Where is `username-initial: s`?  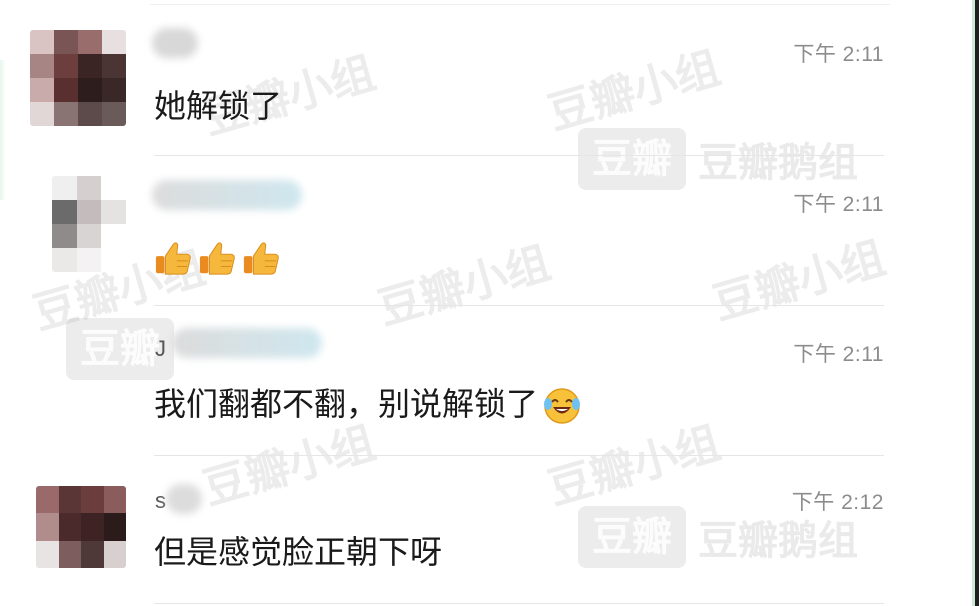 username-initial: s is located at coordinates (160, 501).